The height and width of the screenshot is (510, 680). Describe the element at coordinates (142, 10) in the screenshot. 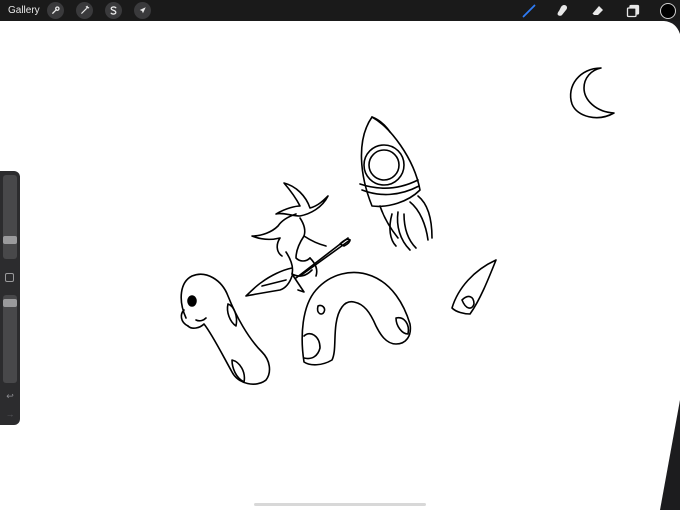

I see `arrow-cursor-icon` at that location.